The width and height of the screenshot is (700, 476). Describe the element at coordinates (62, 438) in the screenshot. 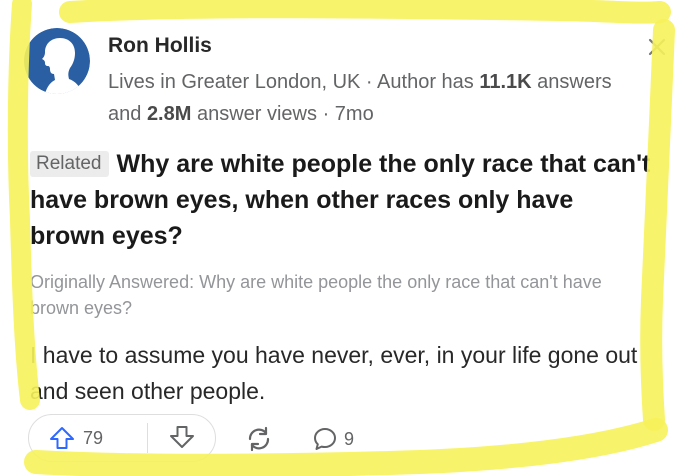

I see `upvote-arrow-icon` at that location.